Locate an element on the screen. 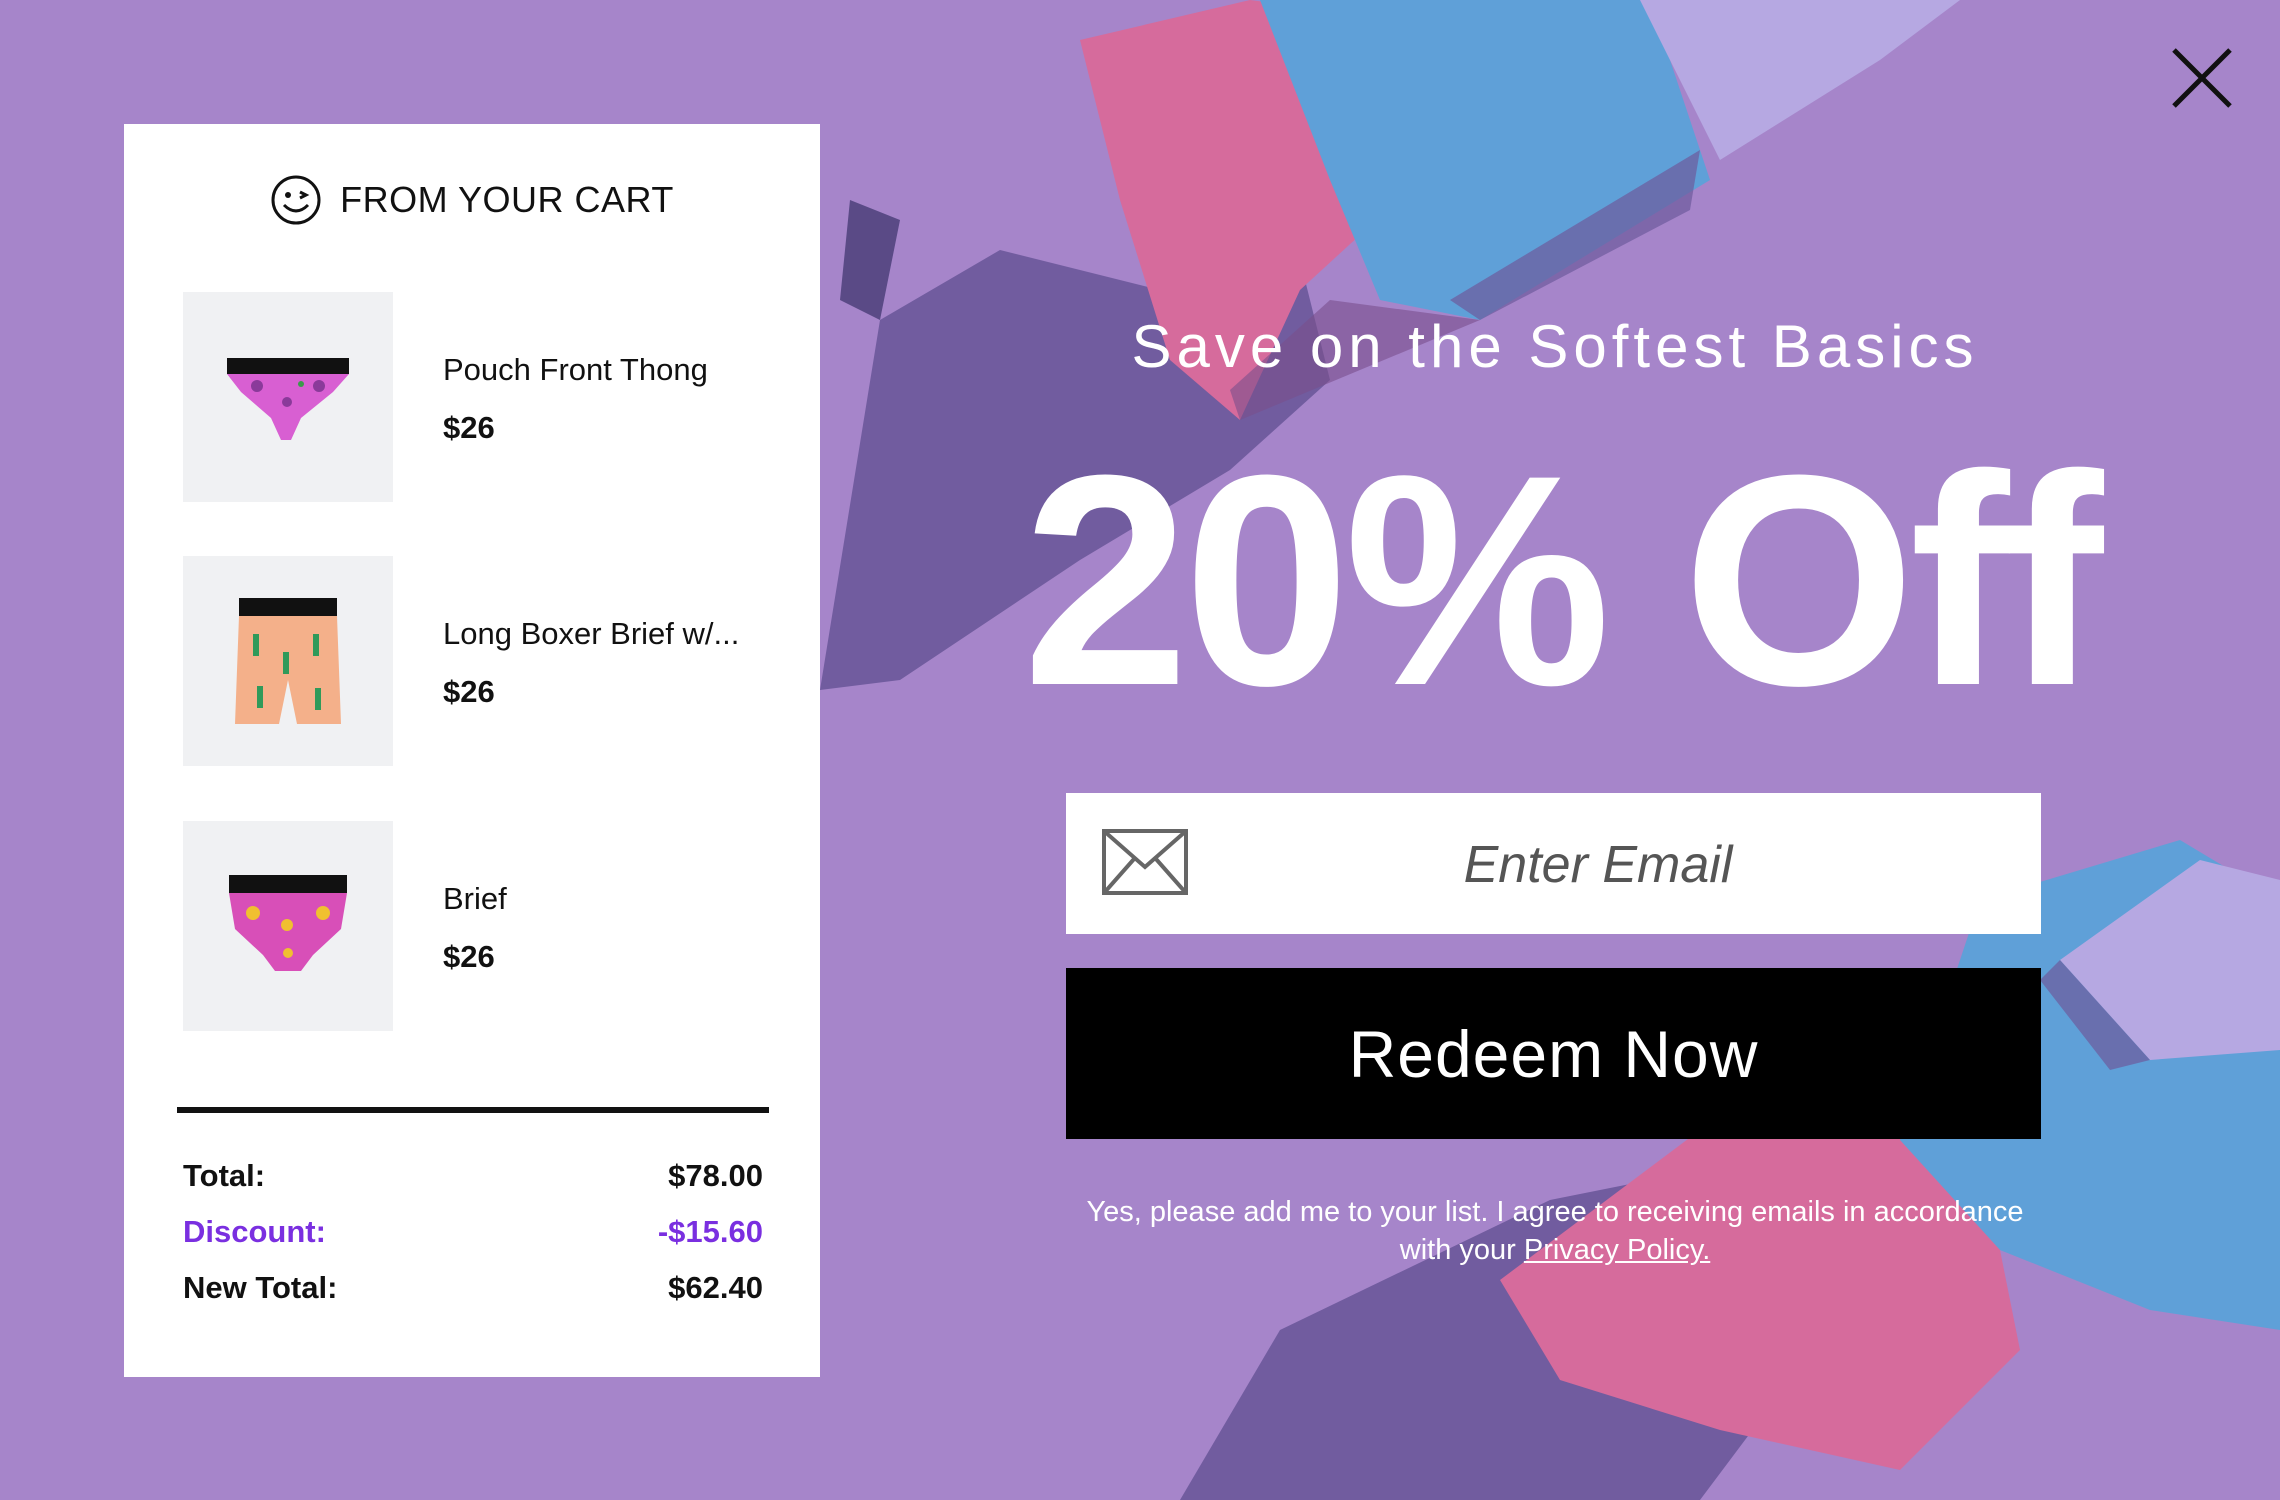 The image size is (2280, 1500). brief-product-image is located at coordinates (288, 926).